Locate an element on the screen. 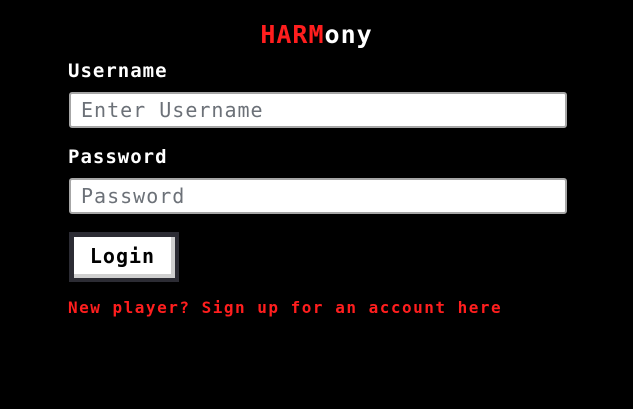 The width and height of the screenshot is (633, 409). username-input is located at coordinates (318, 110).